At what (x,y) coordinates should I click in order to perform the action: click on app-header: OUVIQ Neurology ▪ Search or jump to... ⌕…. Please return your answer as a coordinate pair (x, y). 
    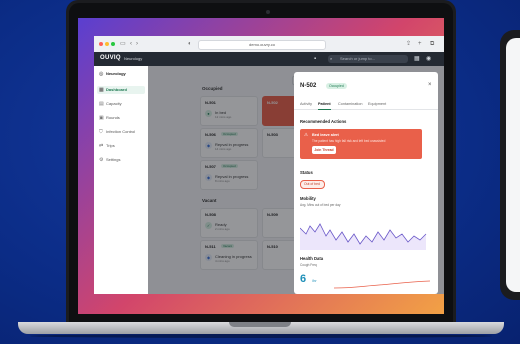
    Looking at the image, I should click on (269, 59).